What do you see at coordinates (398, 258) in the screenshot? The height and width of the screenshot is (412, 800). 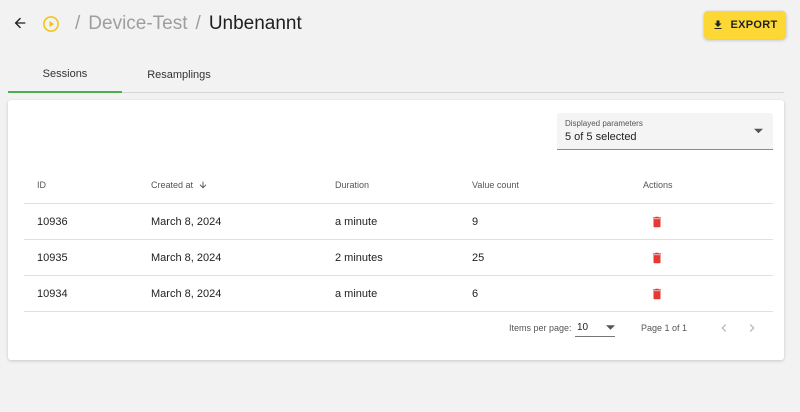 I see `table-row: 10935 March 8, 2024 2 minutes 25` at bounding box center [398, 258].